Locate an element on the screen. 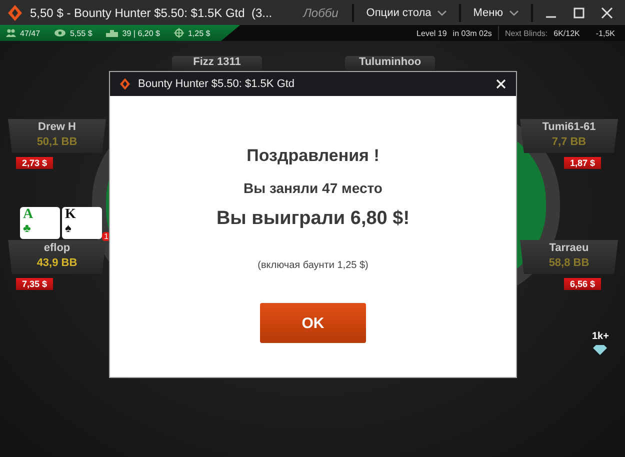 The width and height of the screenshot is (625, 457). player-plate: Drew H 50,1 BB is located at coordinates (57, 136).